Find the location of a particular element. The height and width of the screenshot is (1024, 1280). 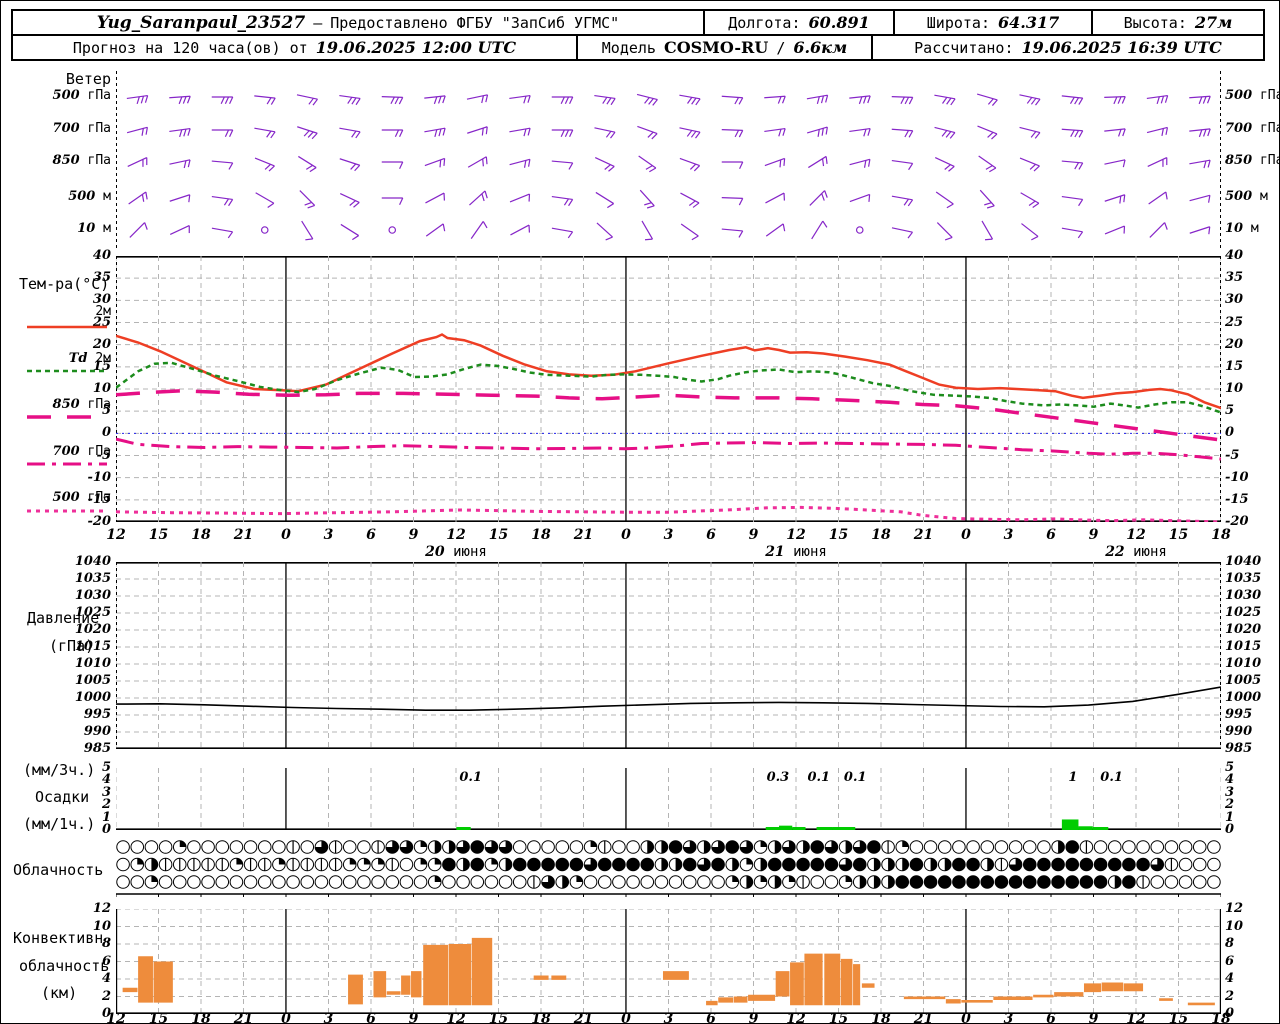

conv-axis-label-right: 2 is located at coordinates (1230, 996).